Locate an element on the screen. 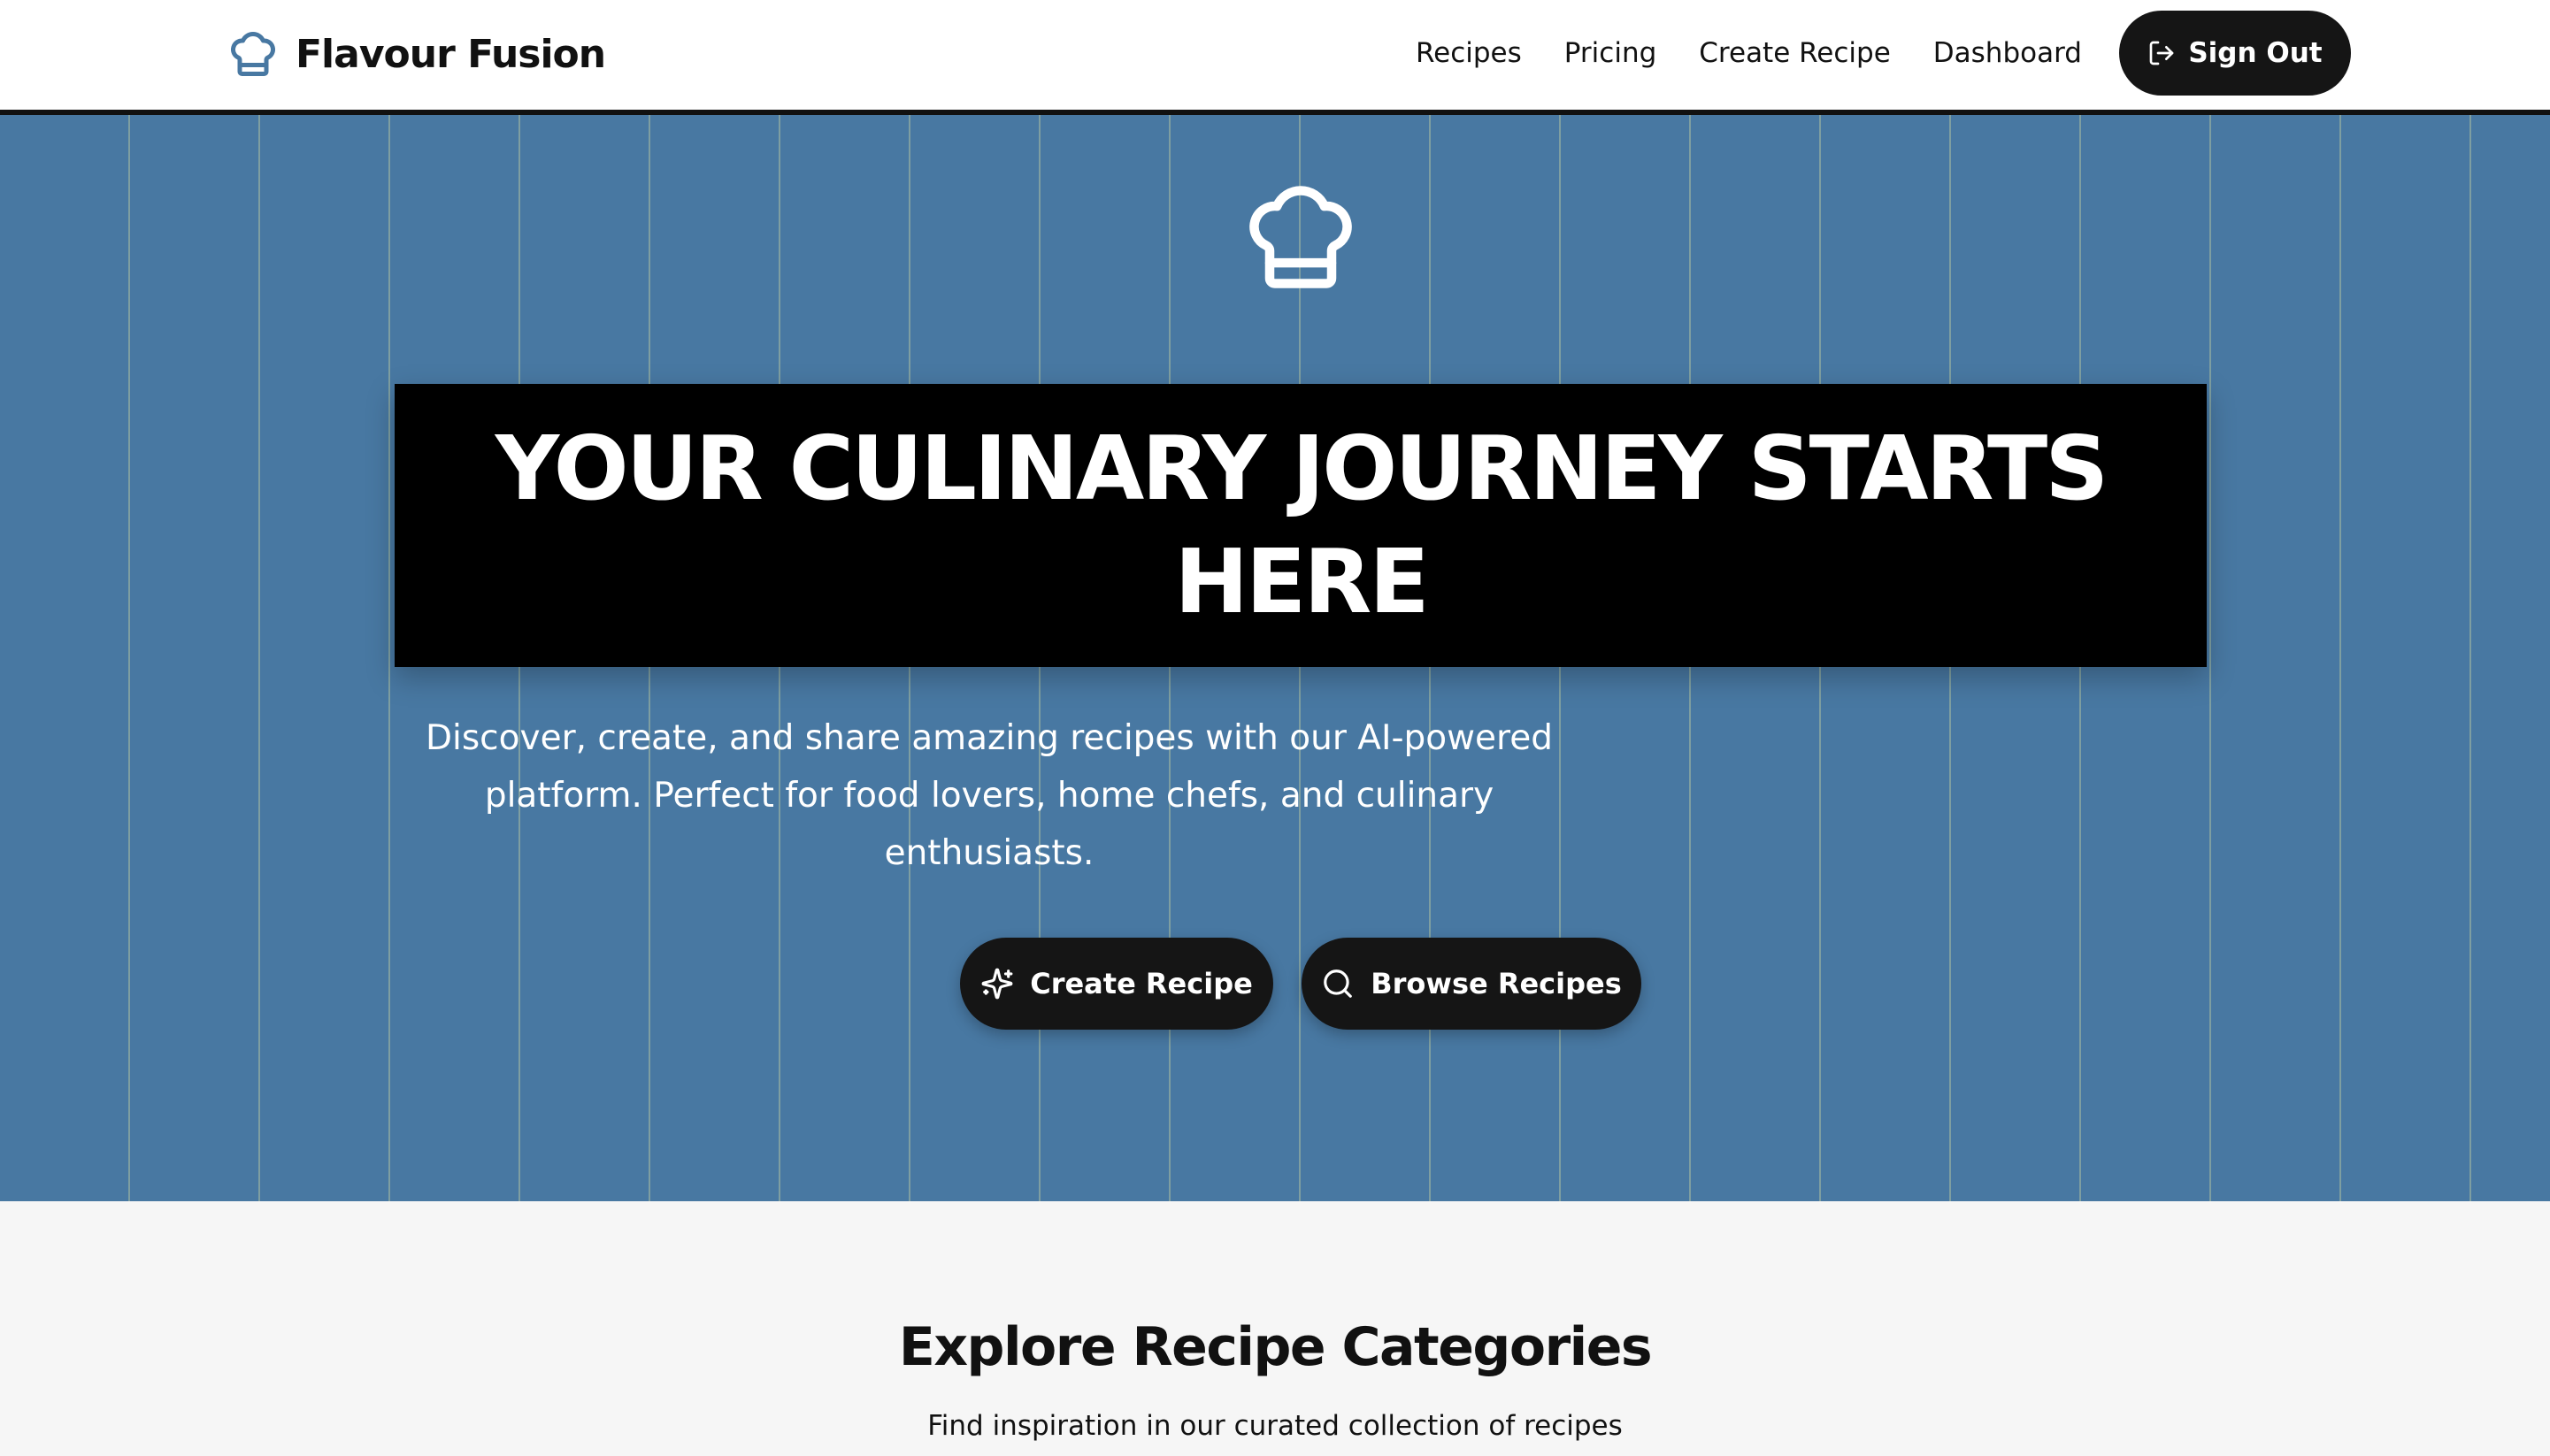 Image resolution: width=2550 pixels, height=1456 pixels. search-icon is located at coordinates (1338, 983).